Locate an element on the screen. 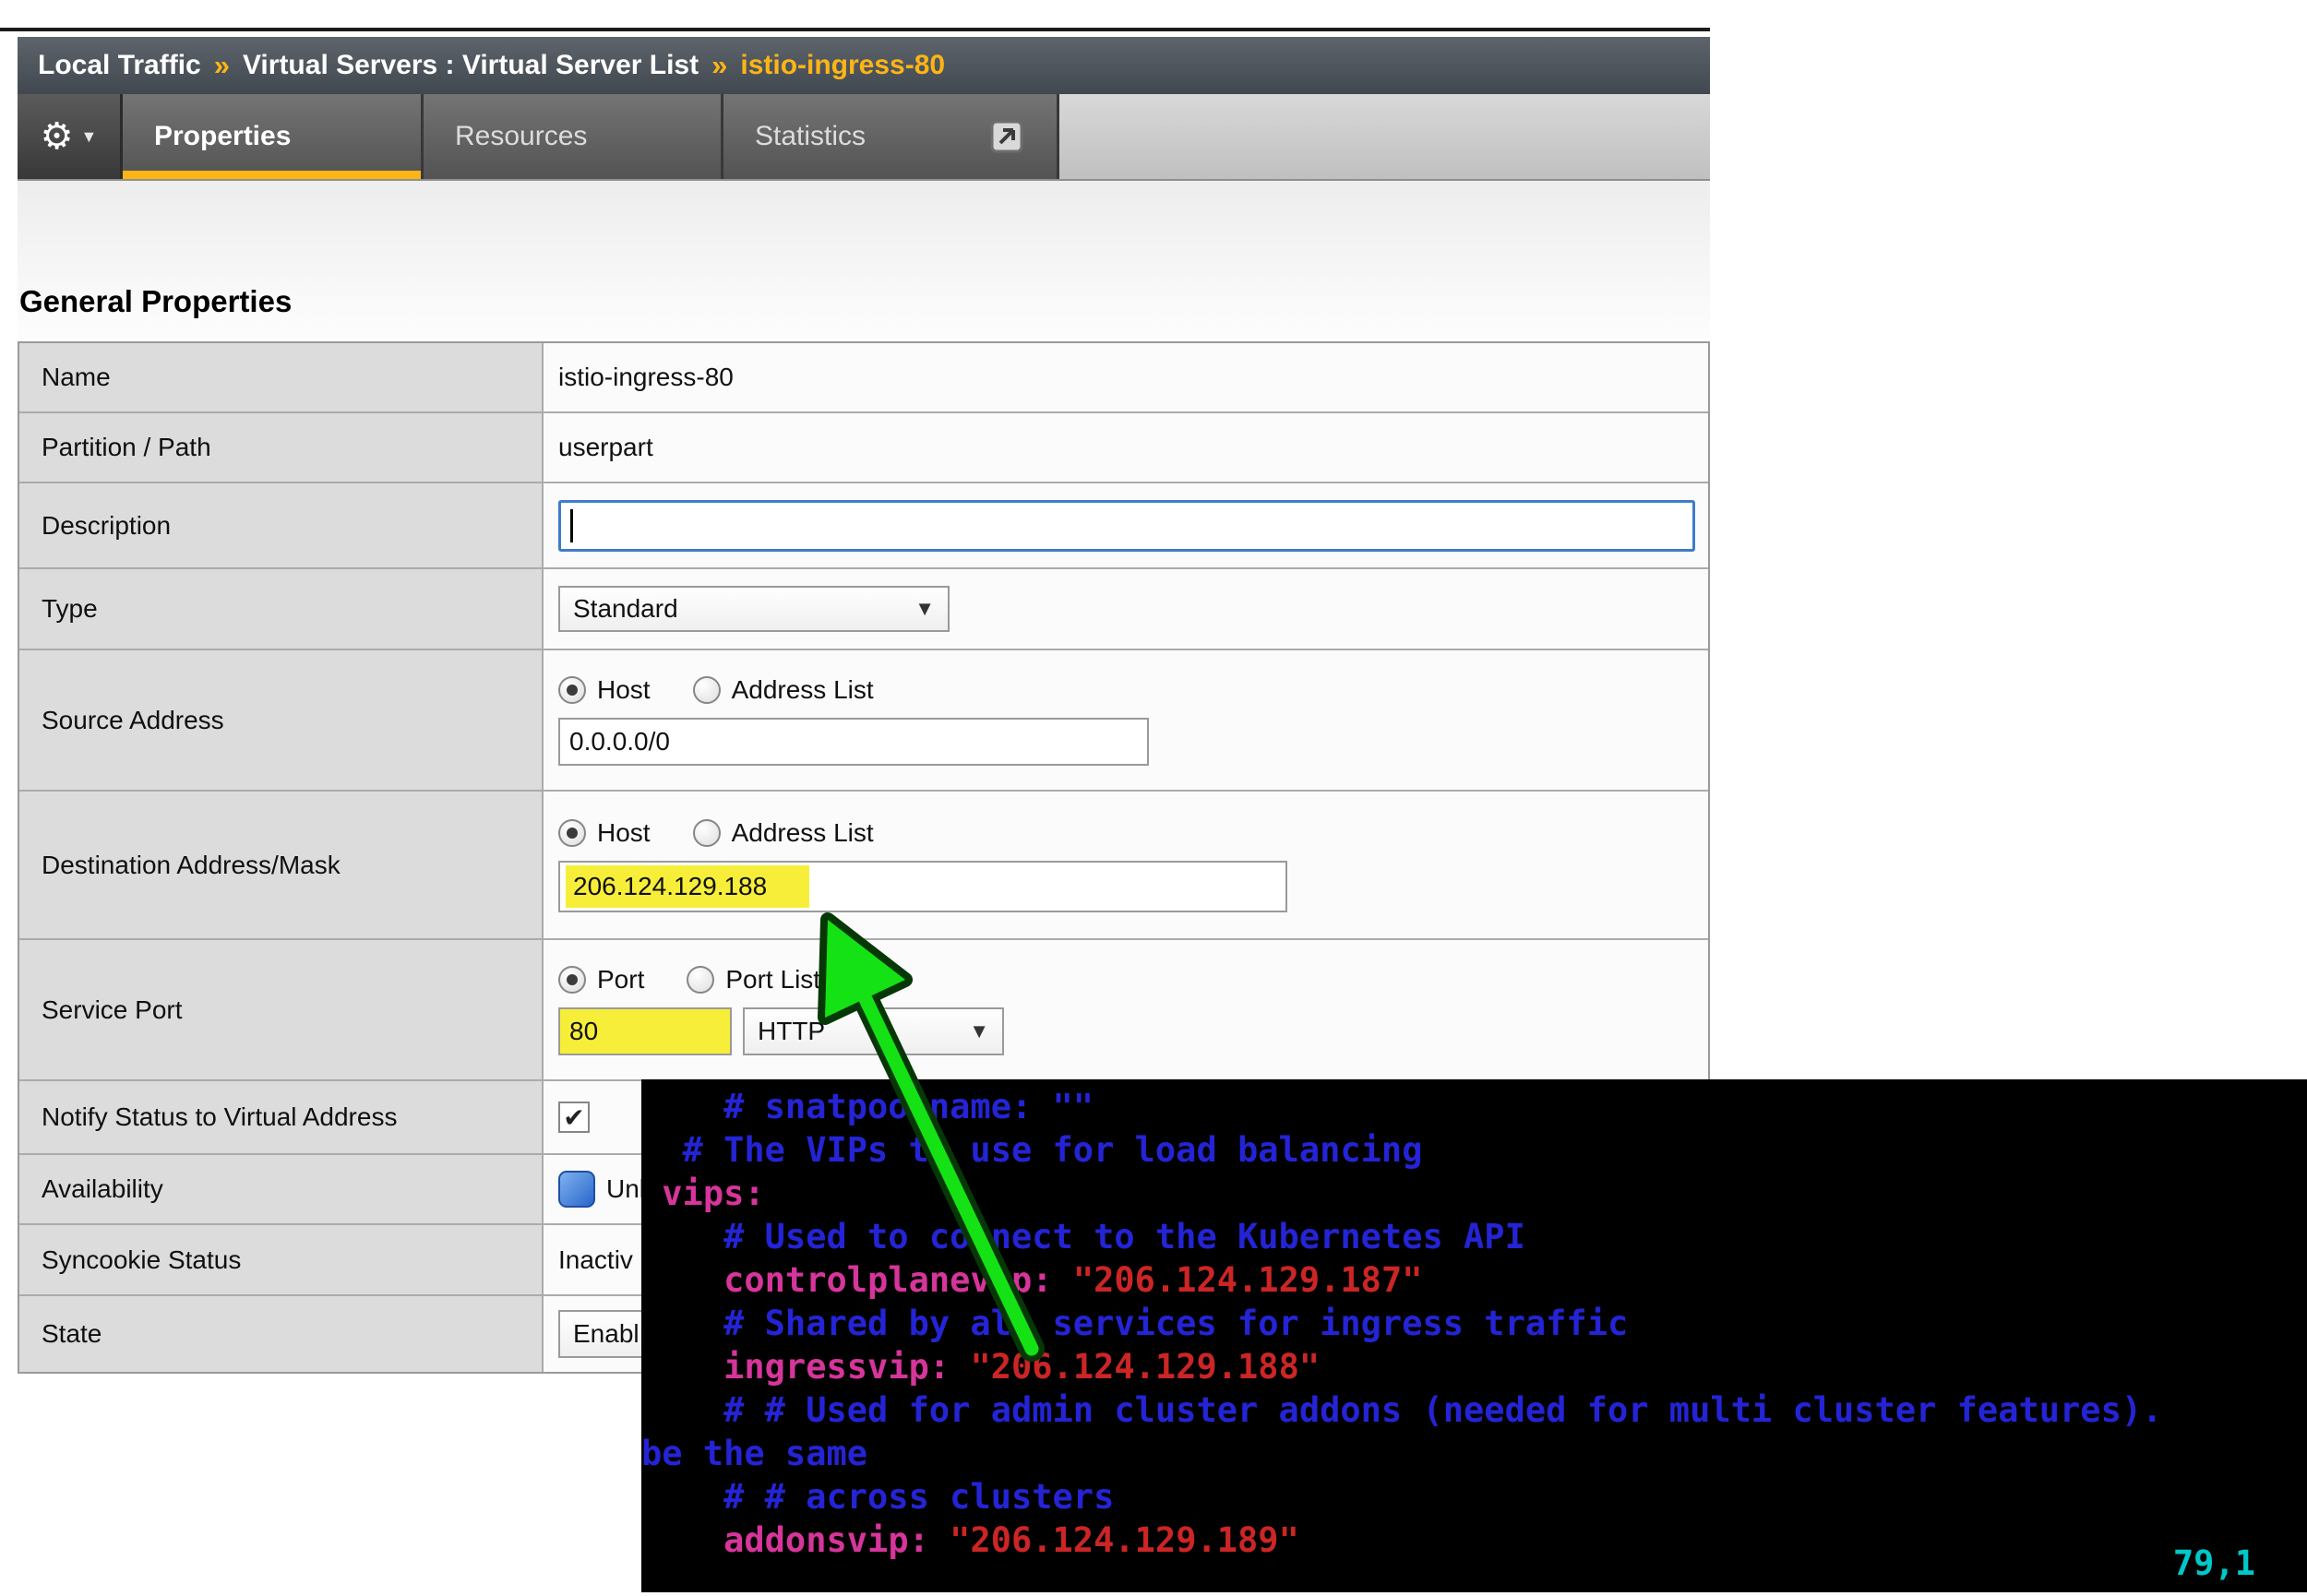 The width and height of the screenshot is (2307, 1596). form-row-description: Description is located at coordinates (863, 526).